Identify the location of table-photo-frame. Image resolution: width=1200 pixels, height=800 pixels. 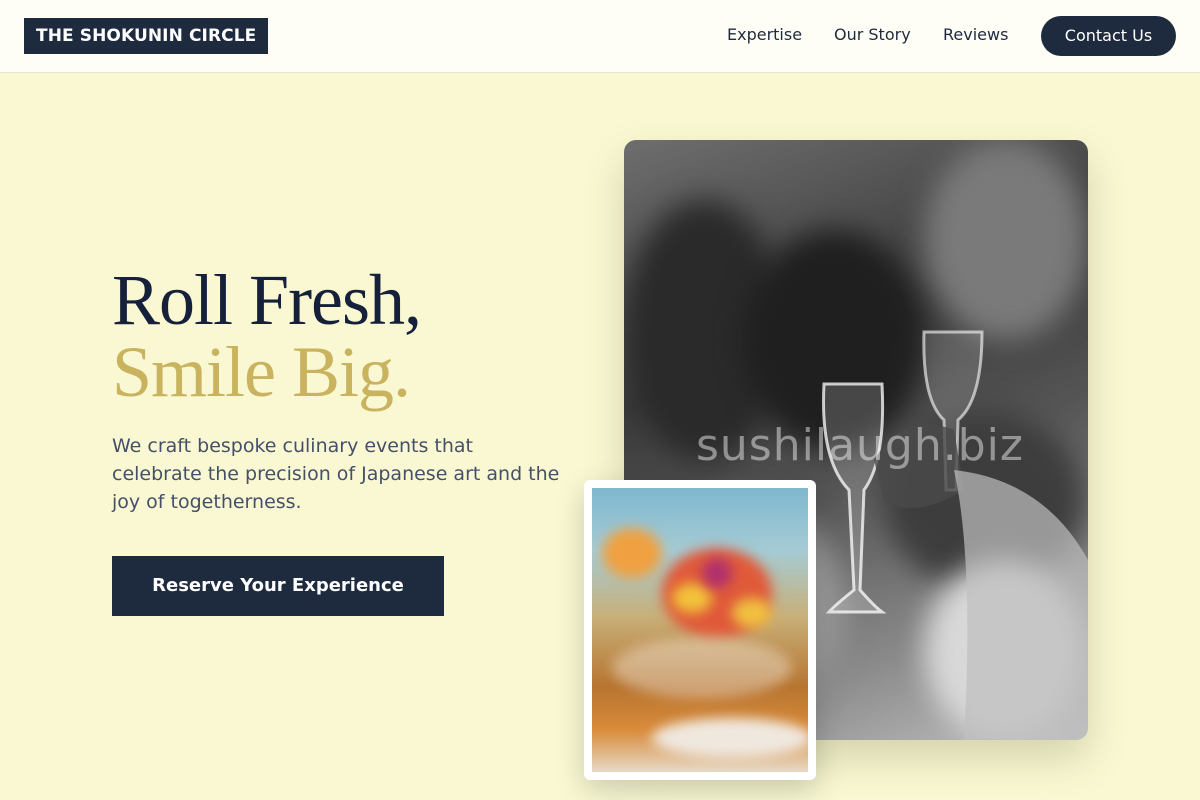
(700, 630).